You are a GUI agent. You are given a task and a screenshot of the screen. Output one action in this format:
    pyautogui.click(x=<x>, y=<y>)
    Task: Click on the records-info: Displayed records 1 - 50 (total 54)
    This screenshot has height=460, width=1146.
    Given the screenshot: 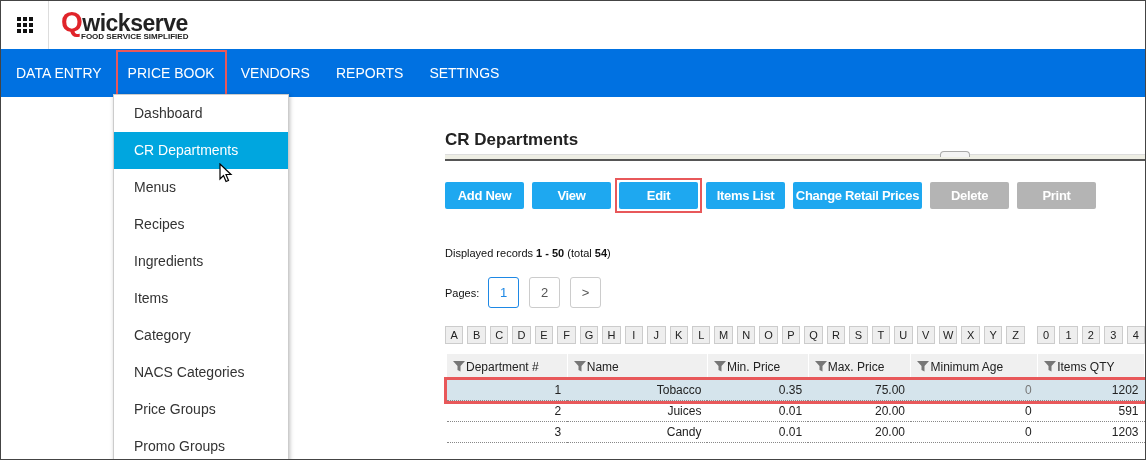 What is the action you would take?
    pyautogui.click(x=528, y=253)
    